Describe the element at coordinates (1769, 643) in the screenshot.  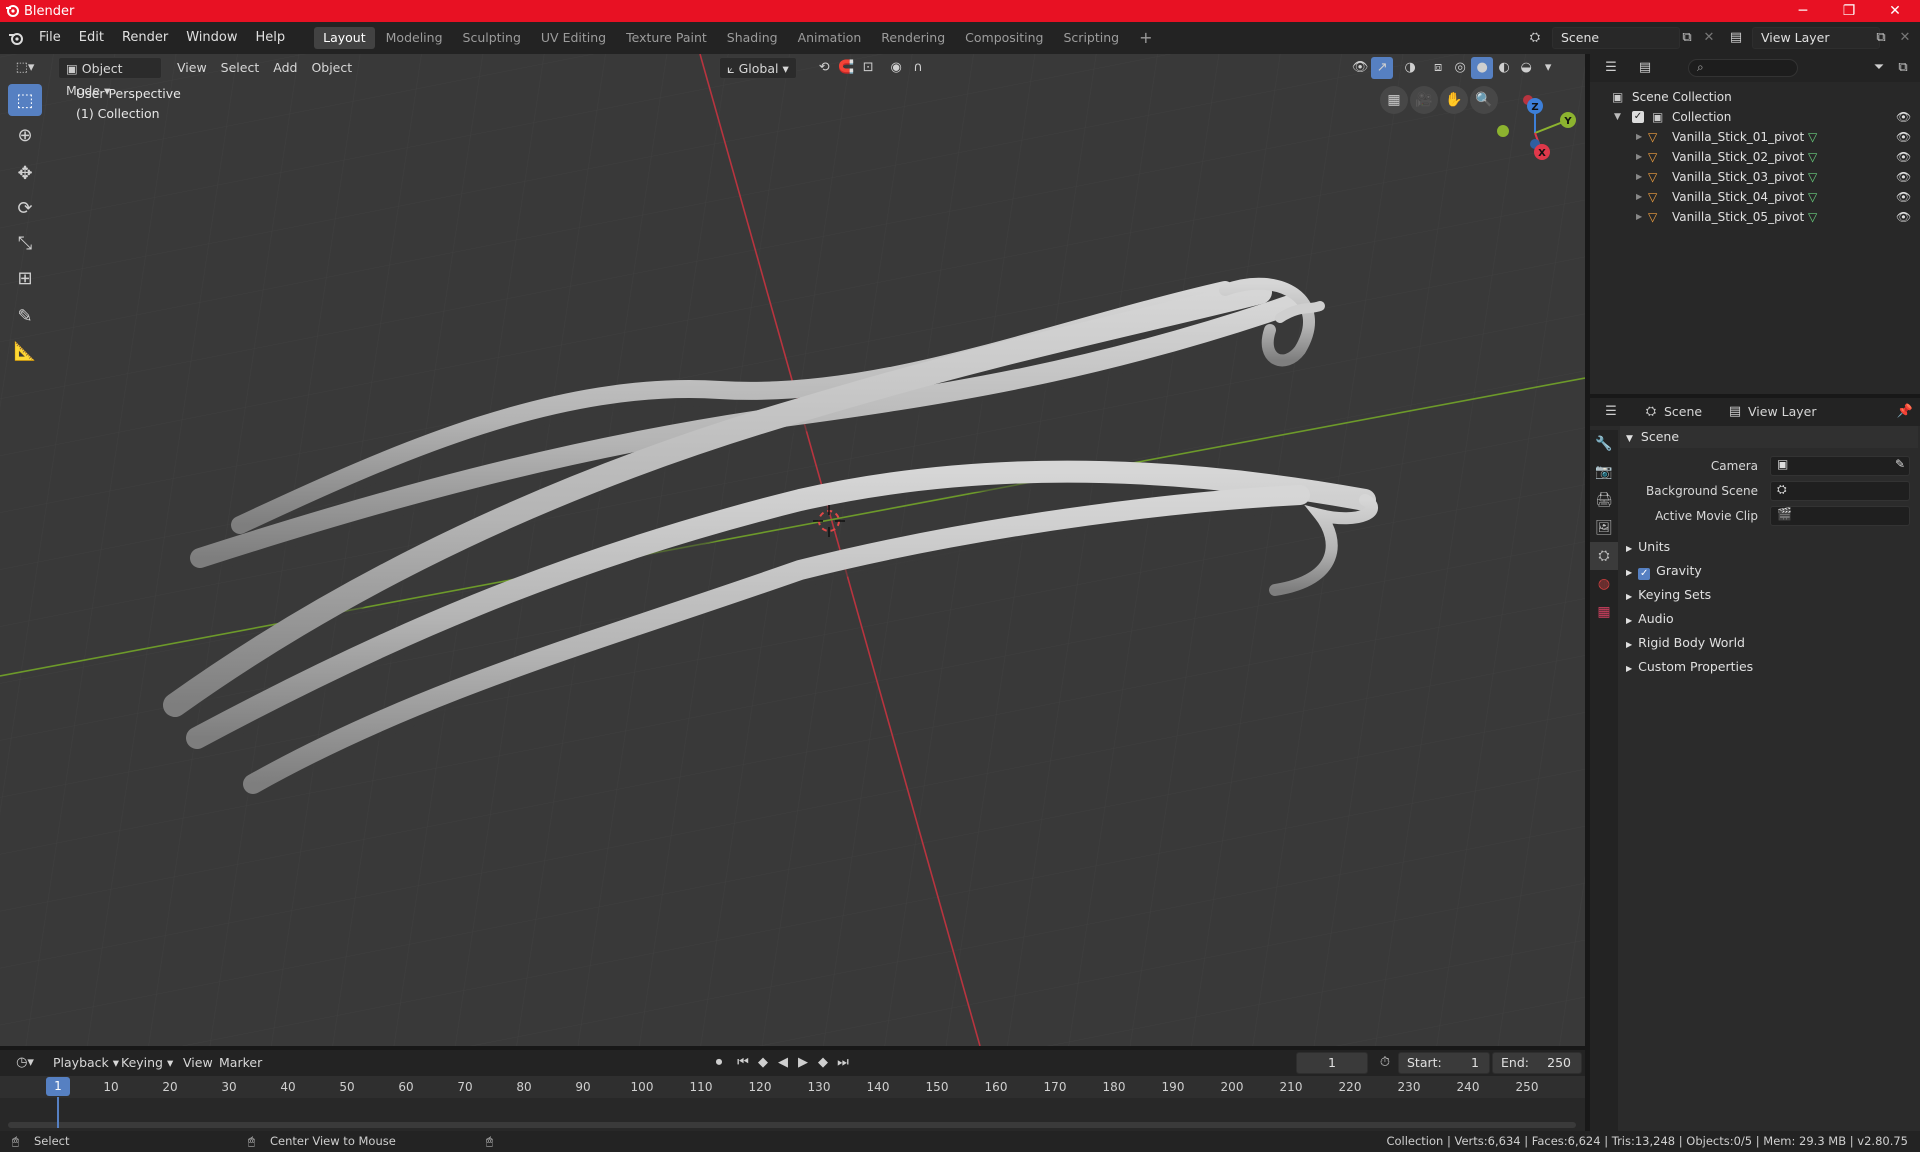
I see `rigid-body-world-panel-header: ▶ Rigid Body World` at that location.